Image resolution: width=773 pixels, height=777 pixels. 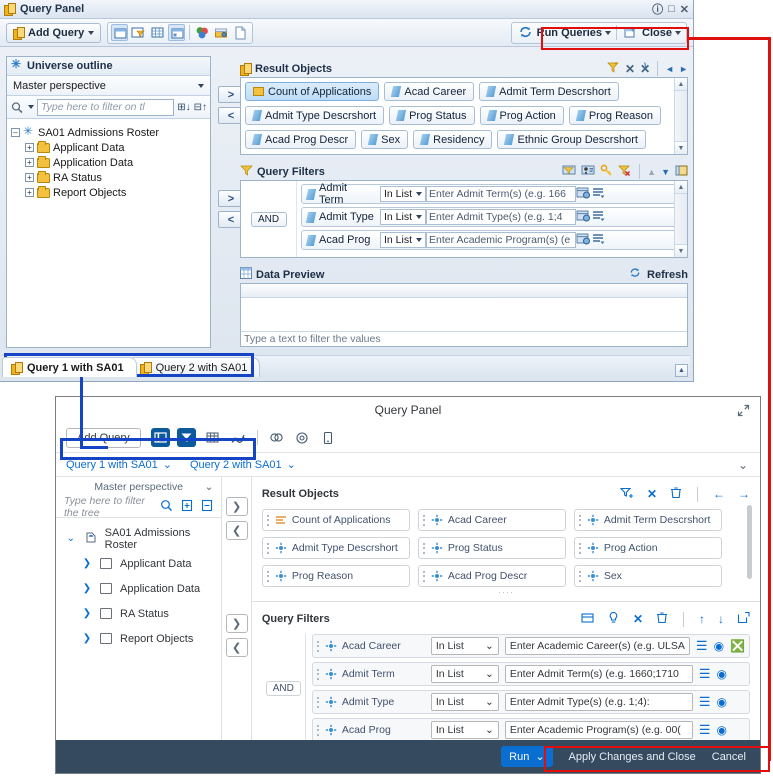 What do you see at coordinates (108, 86) in the screenshot?
I see `perspective-selector: Master perspective` at bounding box center [108, 86].